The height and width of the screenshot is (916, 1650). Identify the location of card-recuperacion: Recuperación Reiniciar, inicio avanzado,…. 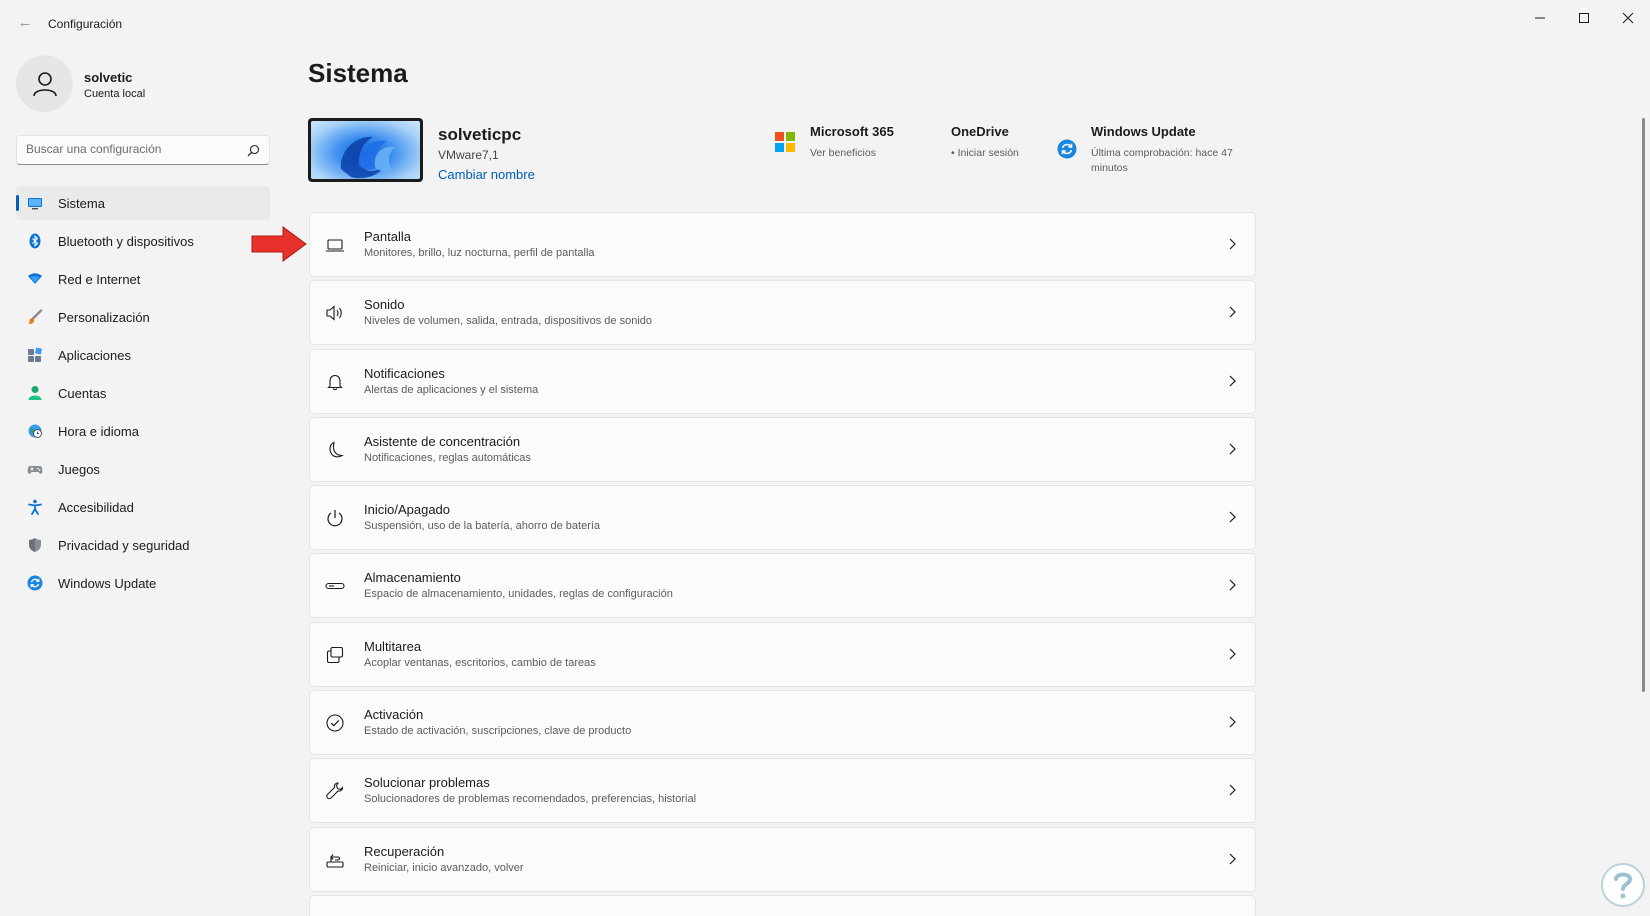
(782, 859).